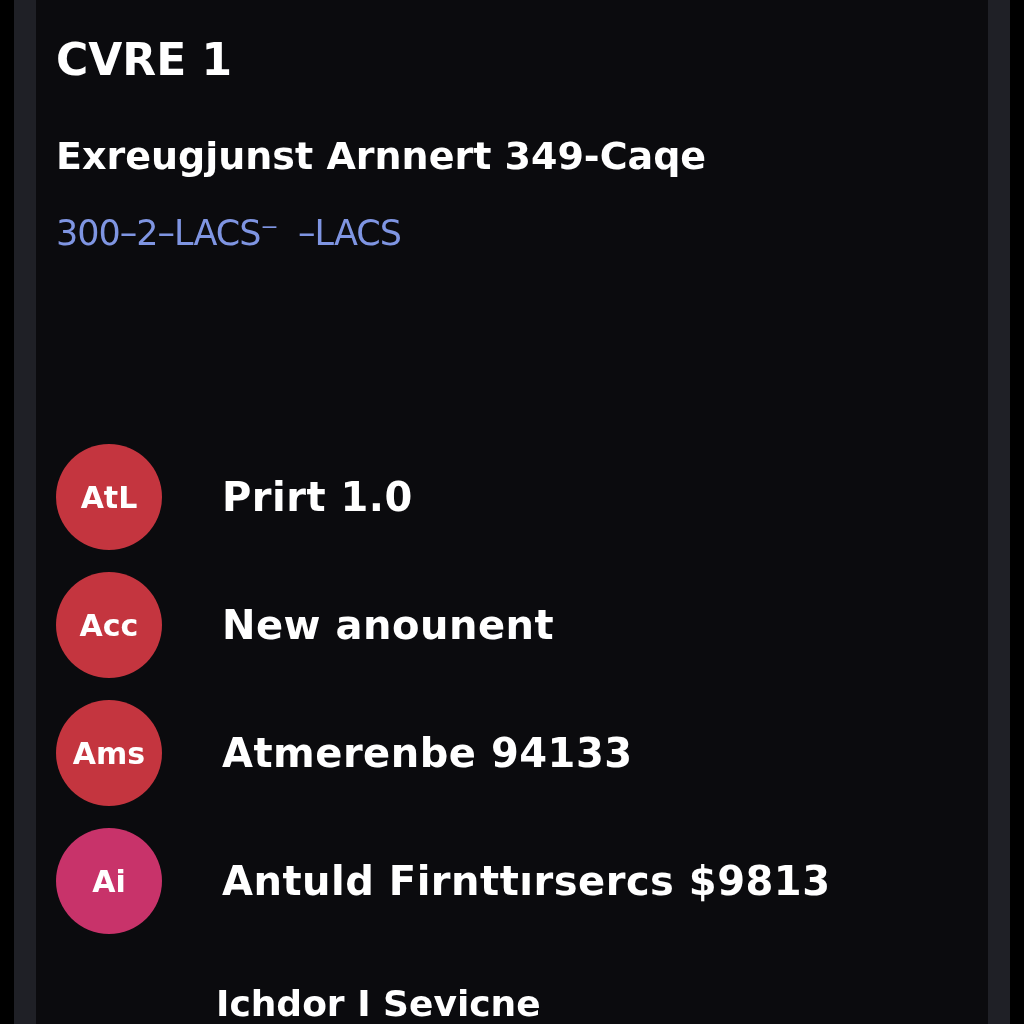  Describe the element at coordinates (109, 753) in the screenshot. I see `avatar-badge: Ams` at that location.